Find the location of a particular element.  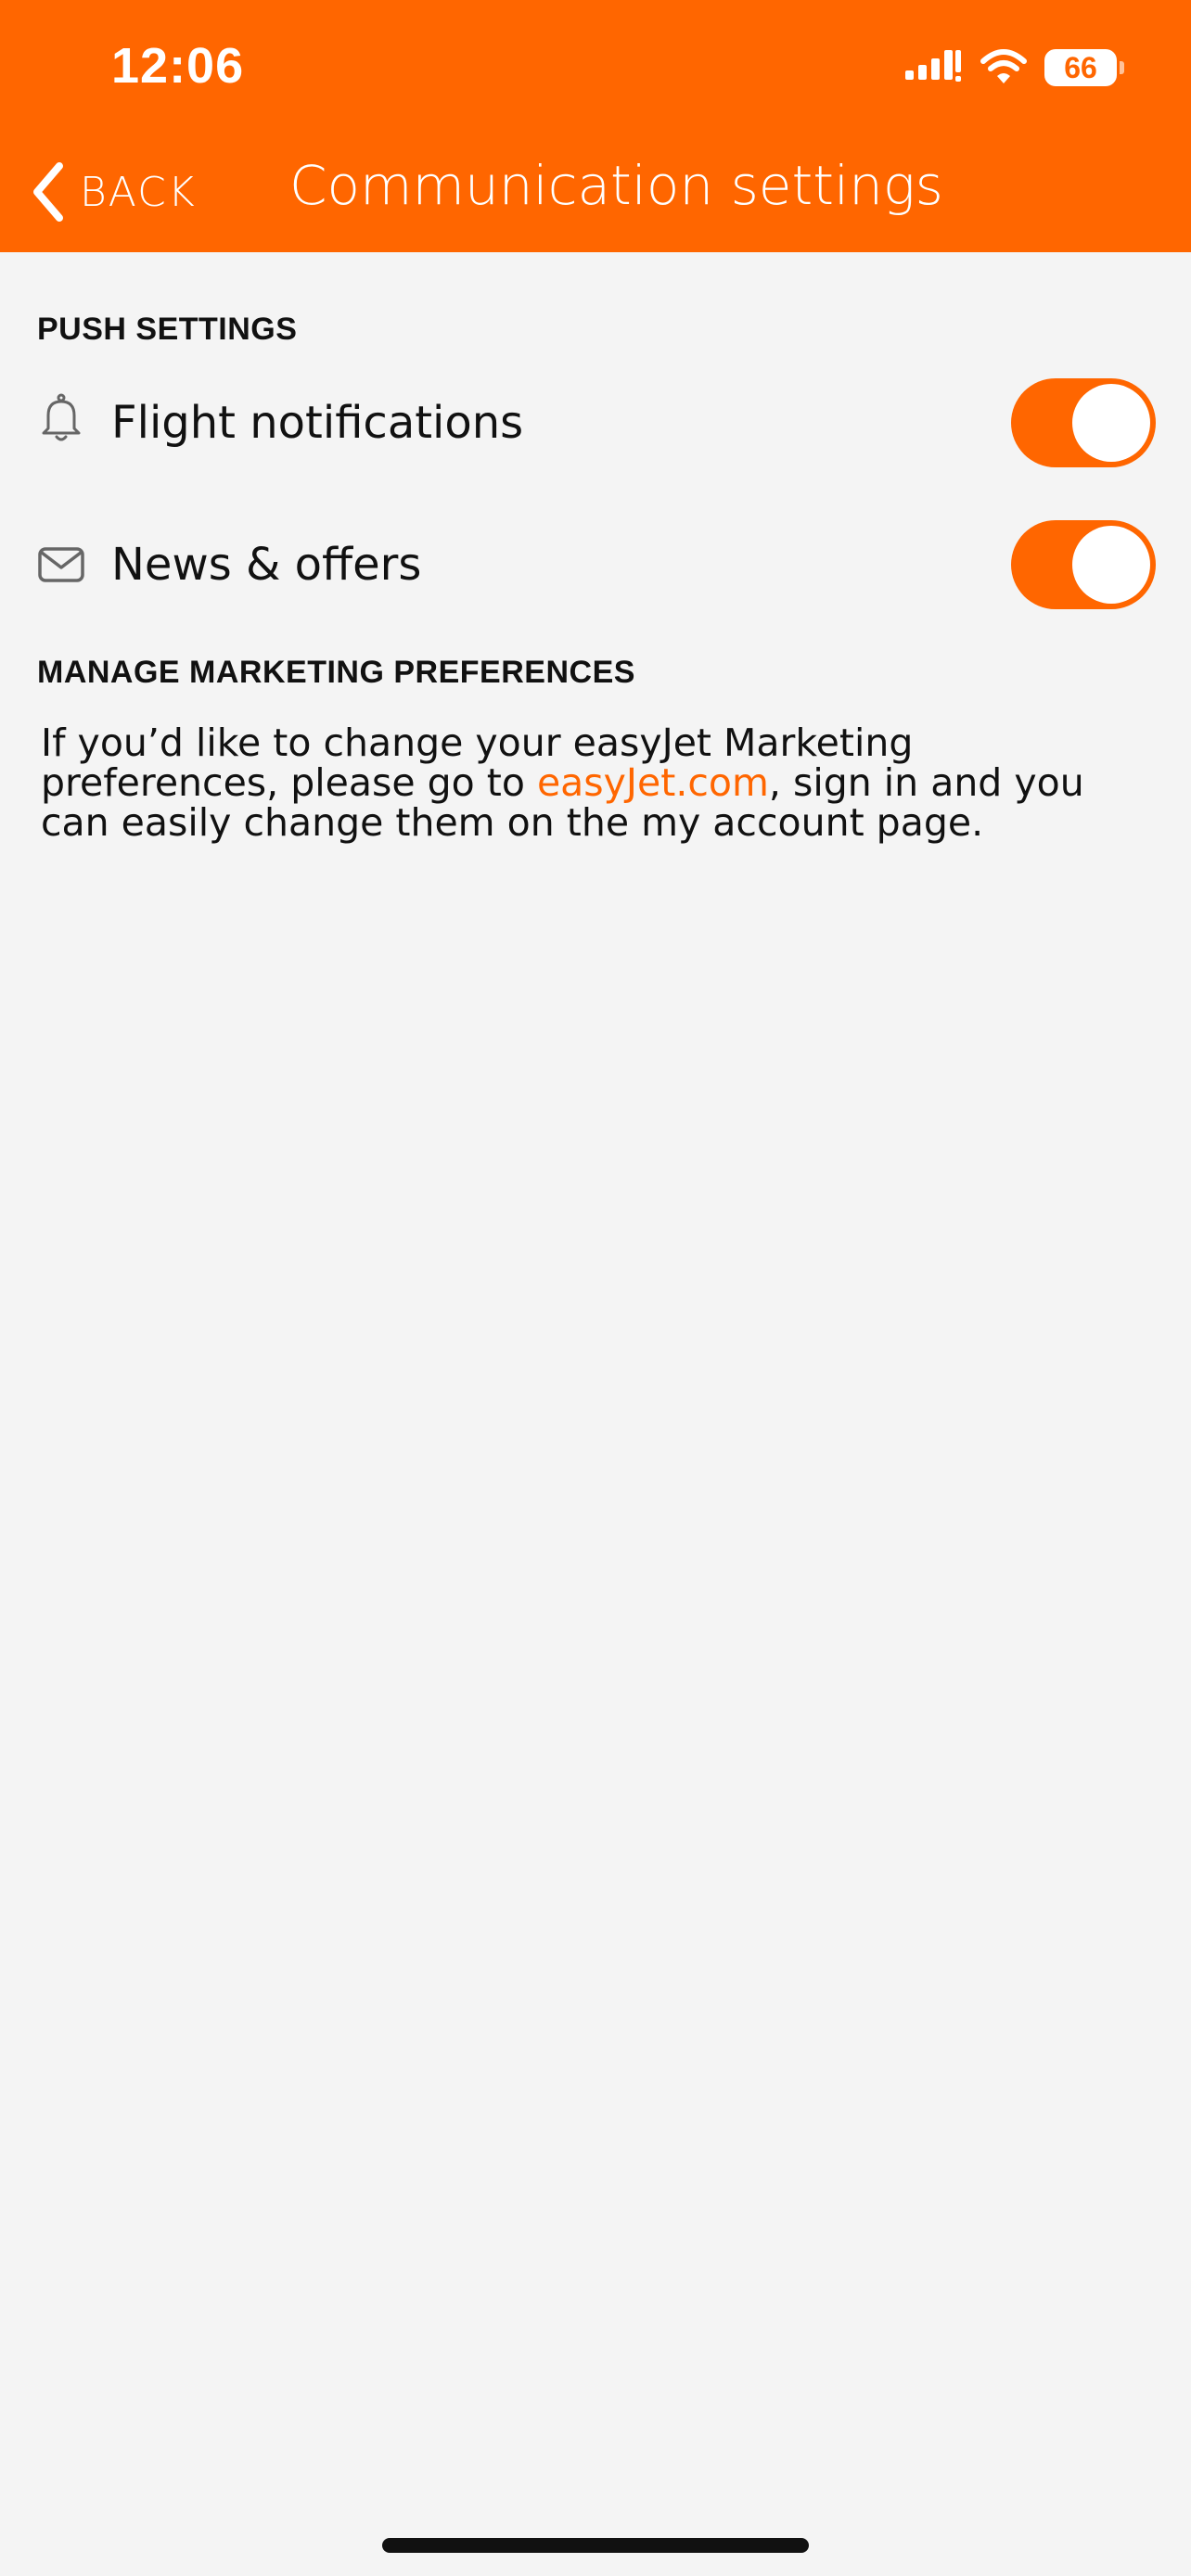

news-offers-row: News & offers is located at coordinates (595, 564).